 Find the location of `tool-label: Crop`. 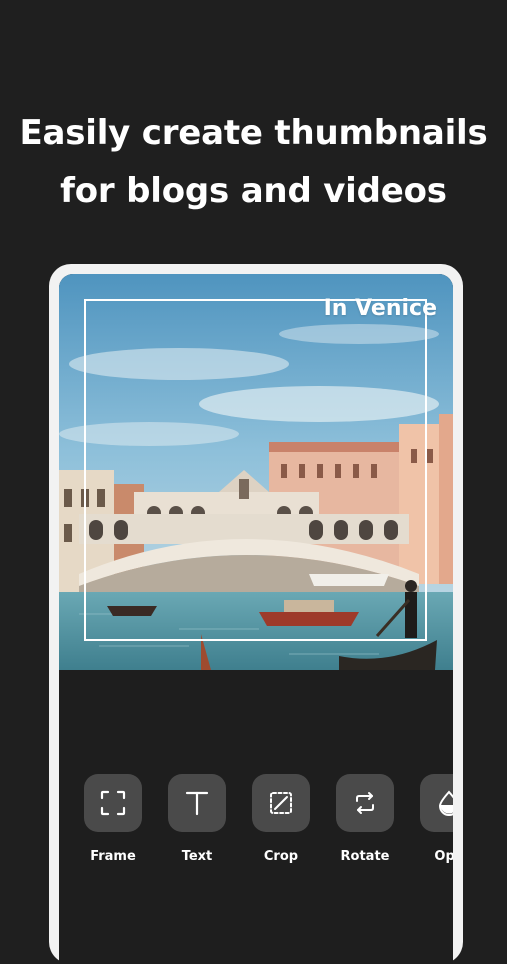

tool-label: Crop is located at coordinates (281, 856).